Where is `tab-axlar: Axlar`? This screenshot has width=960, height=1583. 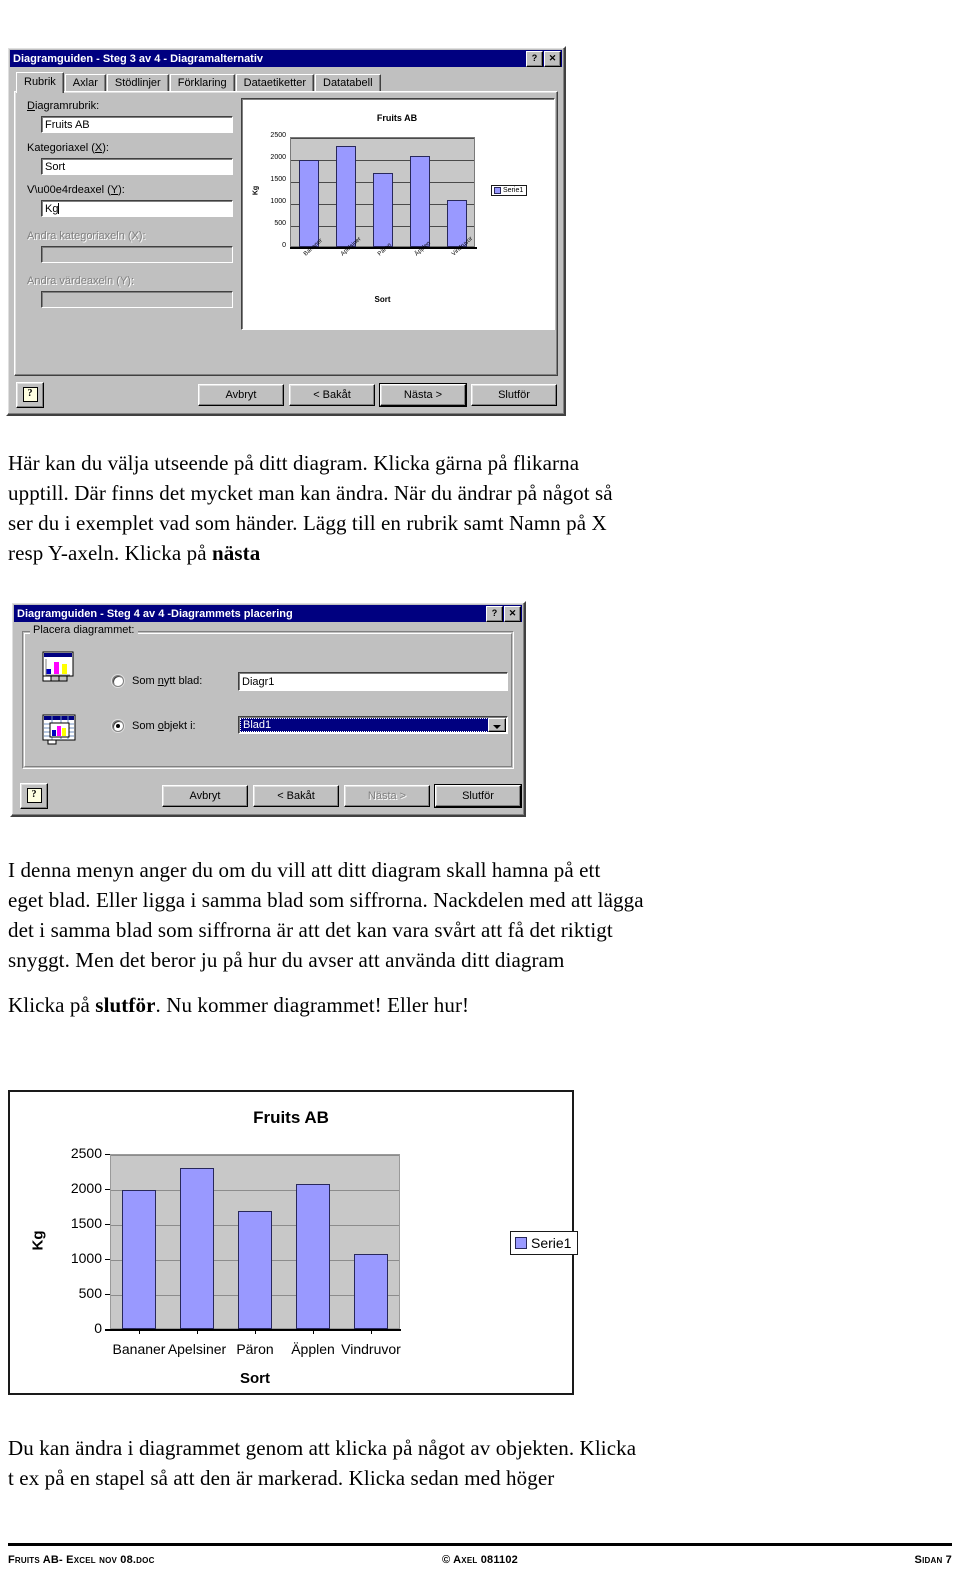 tab-axlar: Axlar is located at coordinates (85, 83).